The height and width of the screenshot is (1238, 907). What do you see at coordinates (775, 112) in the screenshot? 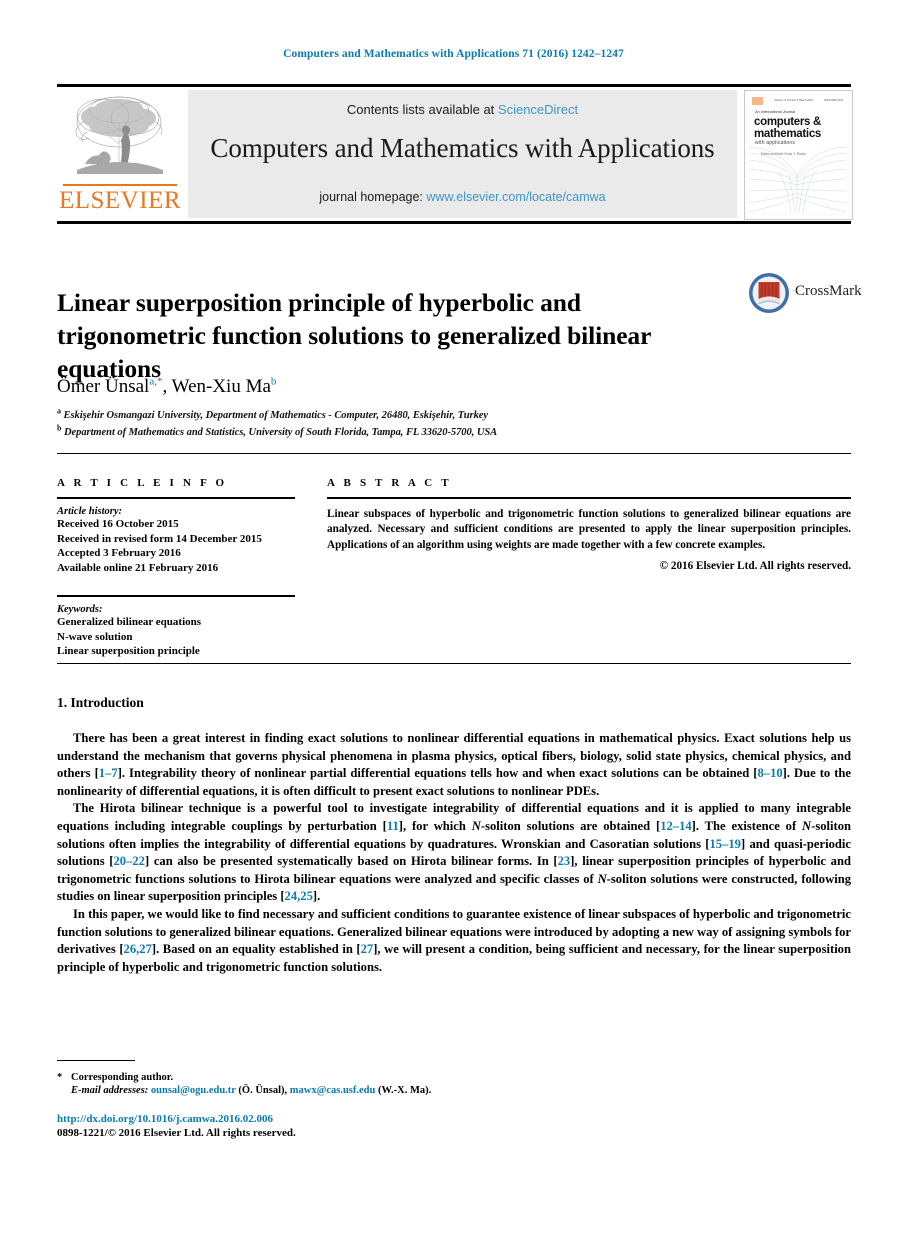
I see `cover-supertitle: An International Journal` at bounding box center [775, 112].